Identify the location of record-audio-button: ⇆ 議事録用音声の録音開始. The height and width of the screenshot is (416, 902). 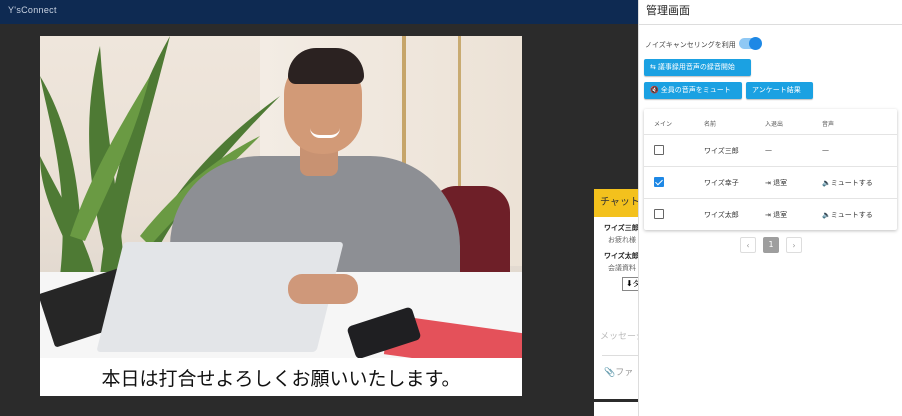
(697, 67).